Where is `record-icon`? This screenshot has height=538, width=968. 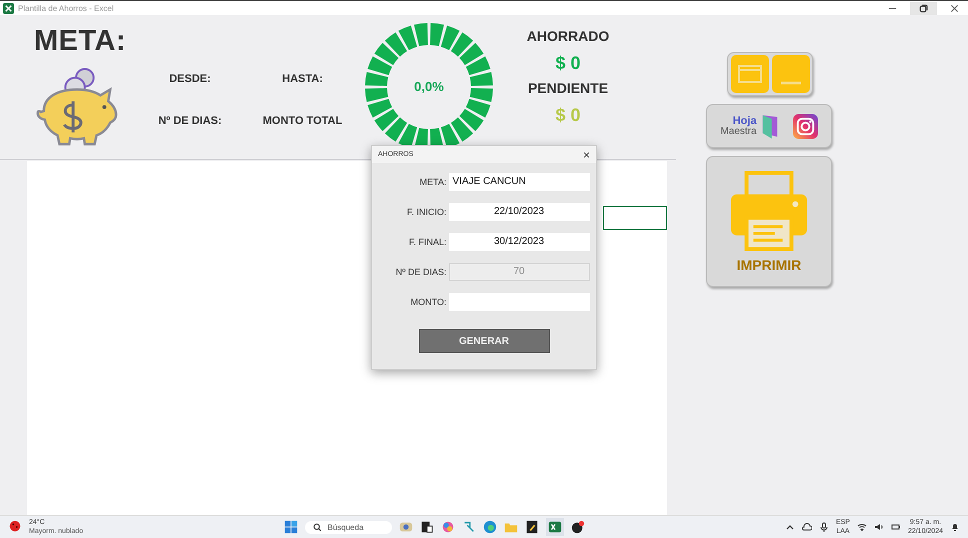
record-icon is located at coordinates (577, 527).